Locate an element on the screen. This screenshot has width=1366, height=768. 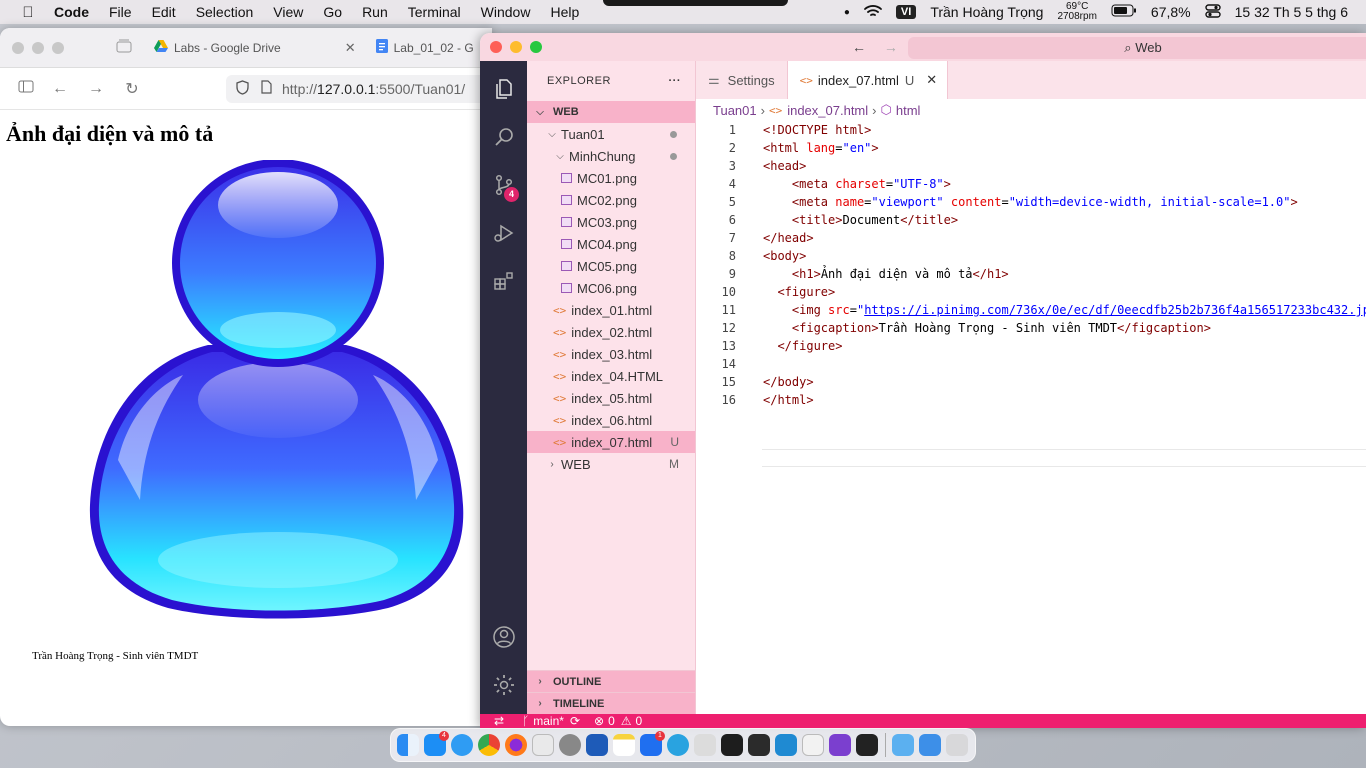
tab-index-07: <> index_07.html U ✕ is located at coordinates (868, 80).